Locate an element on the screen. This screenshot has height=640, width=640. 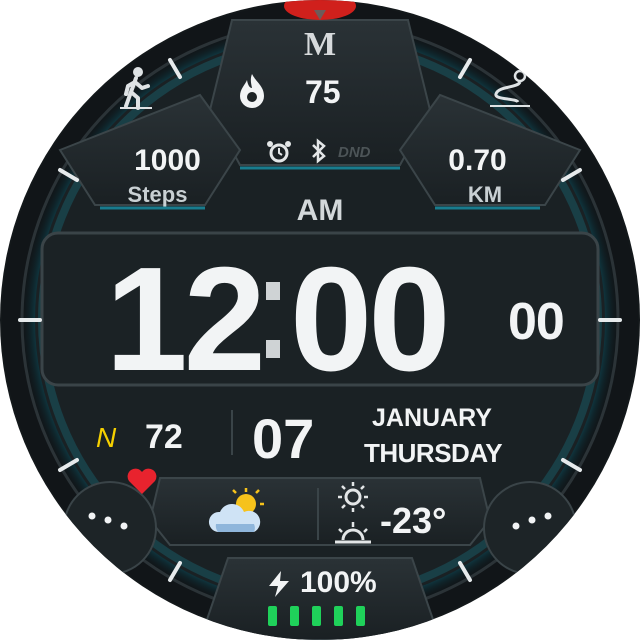
flame-icon is located at coordinates (252, 91).